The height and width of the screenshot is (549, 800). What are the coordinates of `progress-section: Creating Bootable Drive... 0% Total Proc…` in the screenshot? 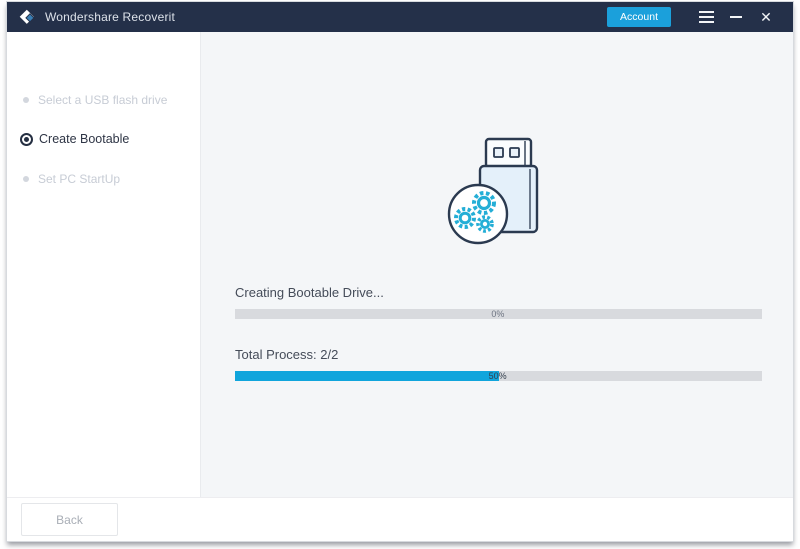 It's located at (498, 333).